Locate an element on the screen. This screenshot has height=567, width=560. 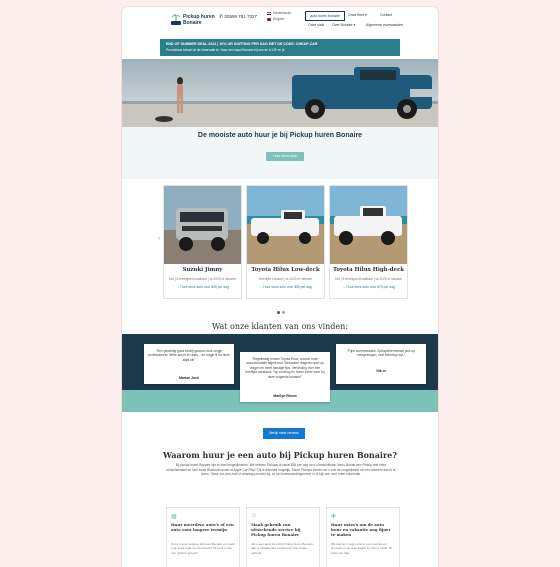
review-author: Marion Jock is located at coordinates (189, 378).